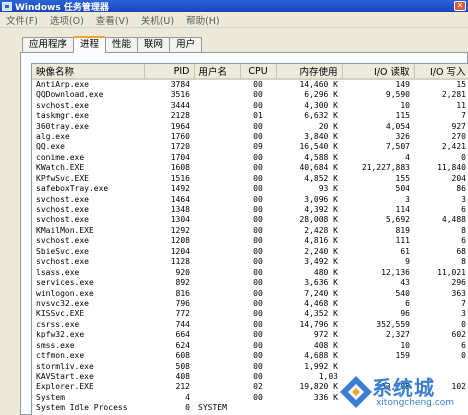  What do you see at coordinates (186, 44) in the screenshot?
I see `tab-users: 用户` at bounding box center [186, 44].